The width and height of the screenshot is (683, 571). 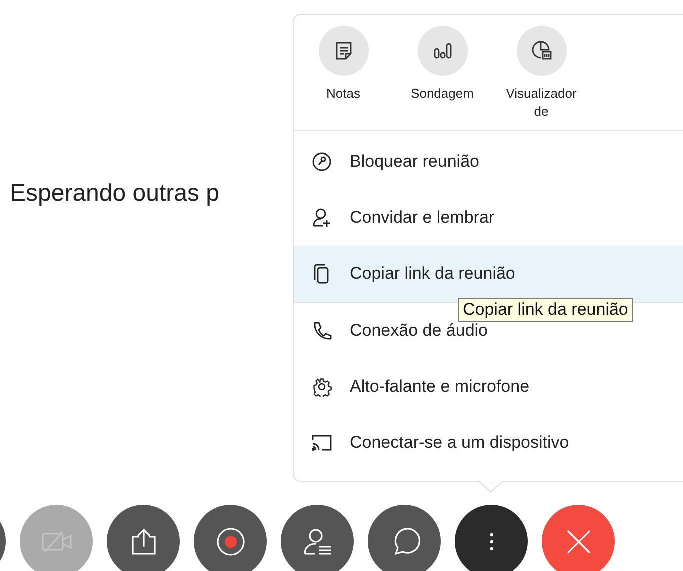 I want to click on person-list-icon, so click(x=317, y=542).